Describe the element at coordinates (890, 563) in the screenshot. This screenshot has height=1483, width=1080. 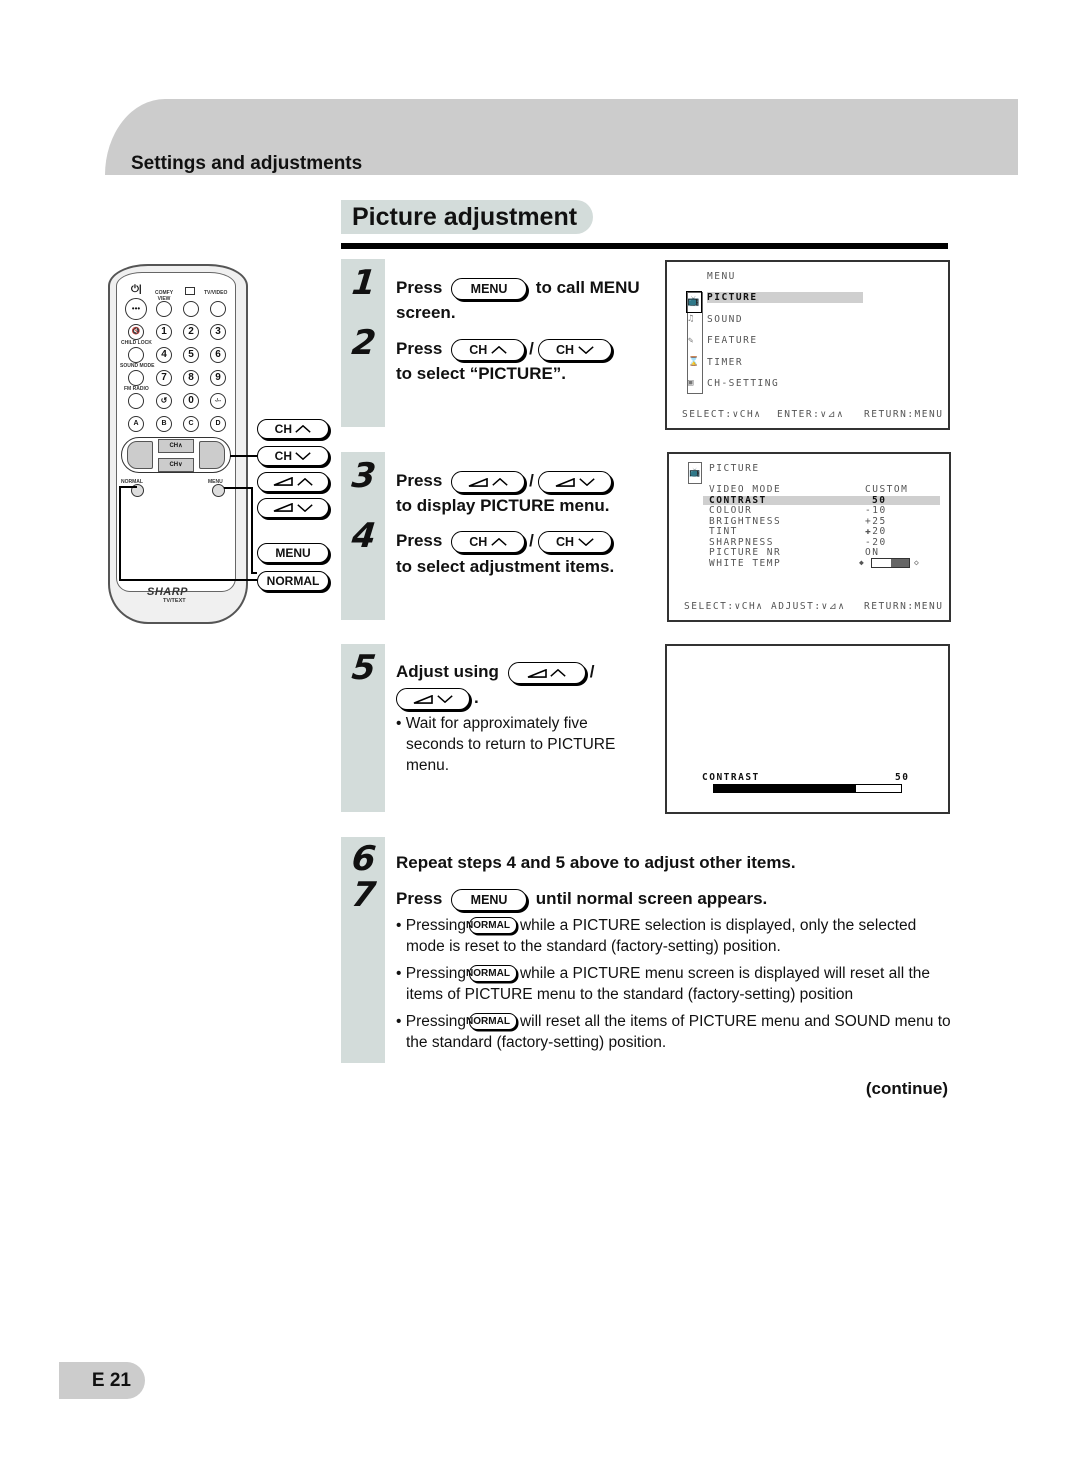
I see `white-temp-slider` at that location.